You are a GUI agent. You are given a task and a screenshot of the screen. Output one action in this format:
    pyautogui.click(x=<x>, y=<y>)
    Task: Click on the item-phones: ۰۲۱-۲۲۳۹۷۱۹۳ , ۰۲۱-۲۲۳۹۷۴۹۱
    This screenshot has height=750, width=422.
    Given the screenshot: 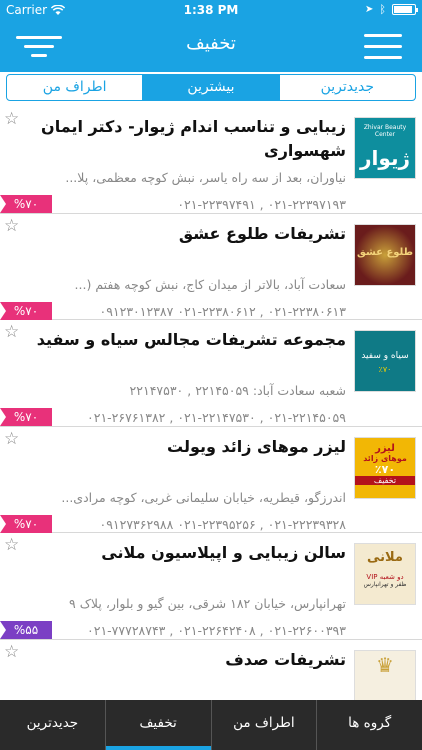 What is the action you would take?
    pyautogui.click(x=261, y=204)
    